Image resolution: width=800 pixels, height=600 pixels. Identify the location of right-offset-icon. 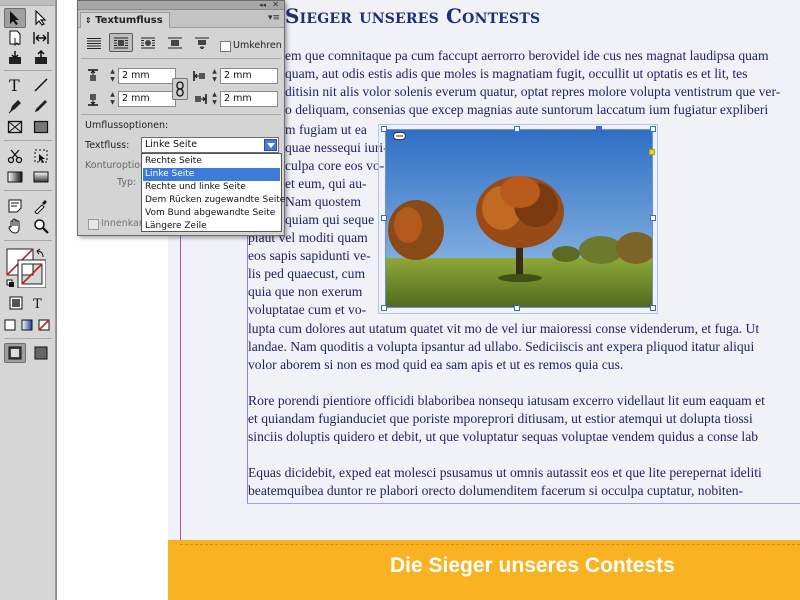
(200, 98).